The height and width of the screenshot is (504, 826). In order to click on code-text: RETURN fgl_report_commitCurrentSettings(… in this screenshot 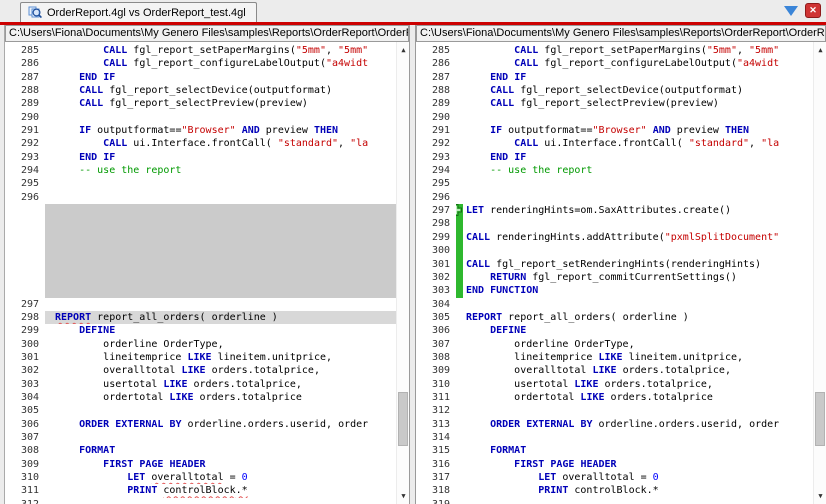, I will do `click(634, 277)`.